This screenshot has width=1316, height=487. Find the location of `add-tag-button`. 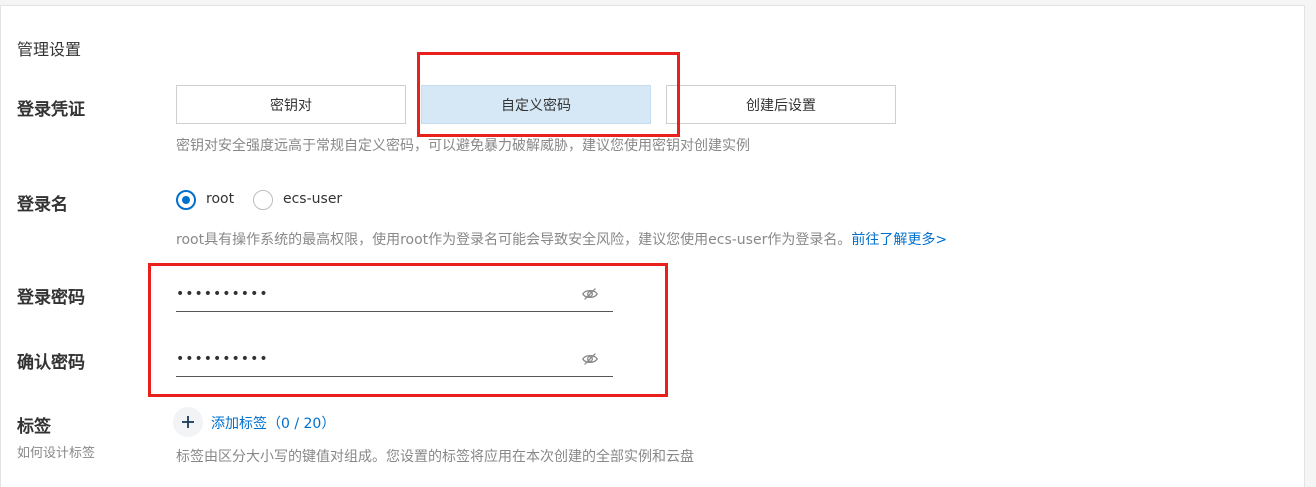

add-tag-button is located at coordinates (188, 422).